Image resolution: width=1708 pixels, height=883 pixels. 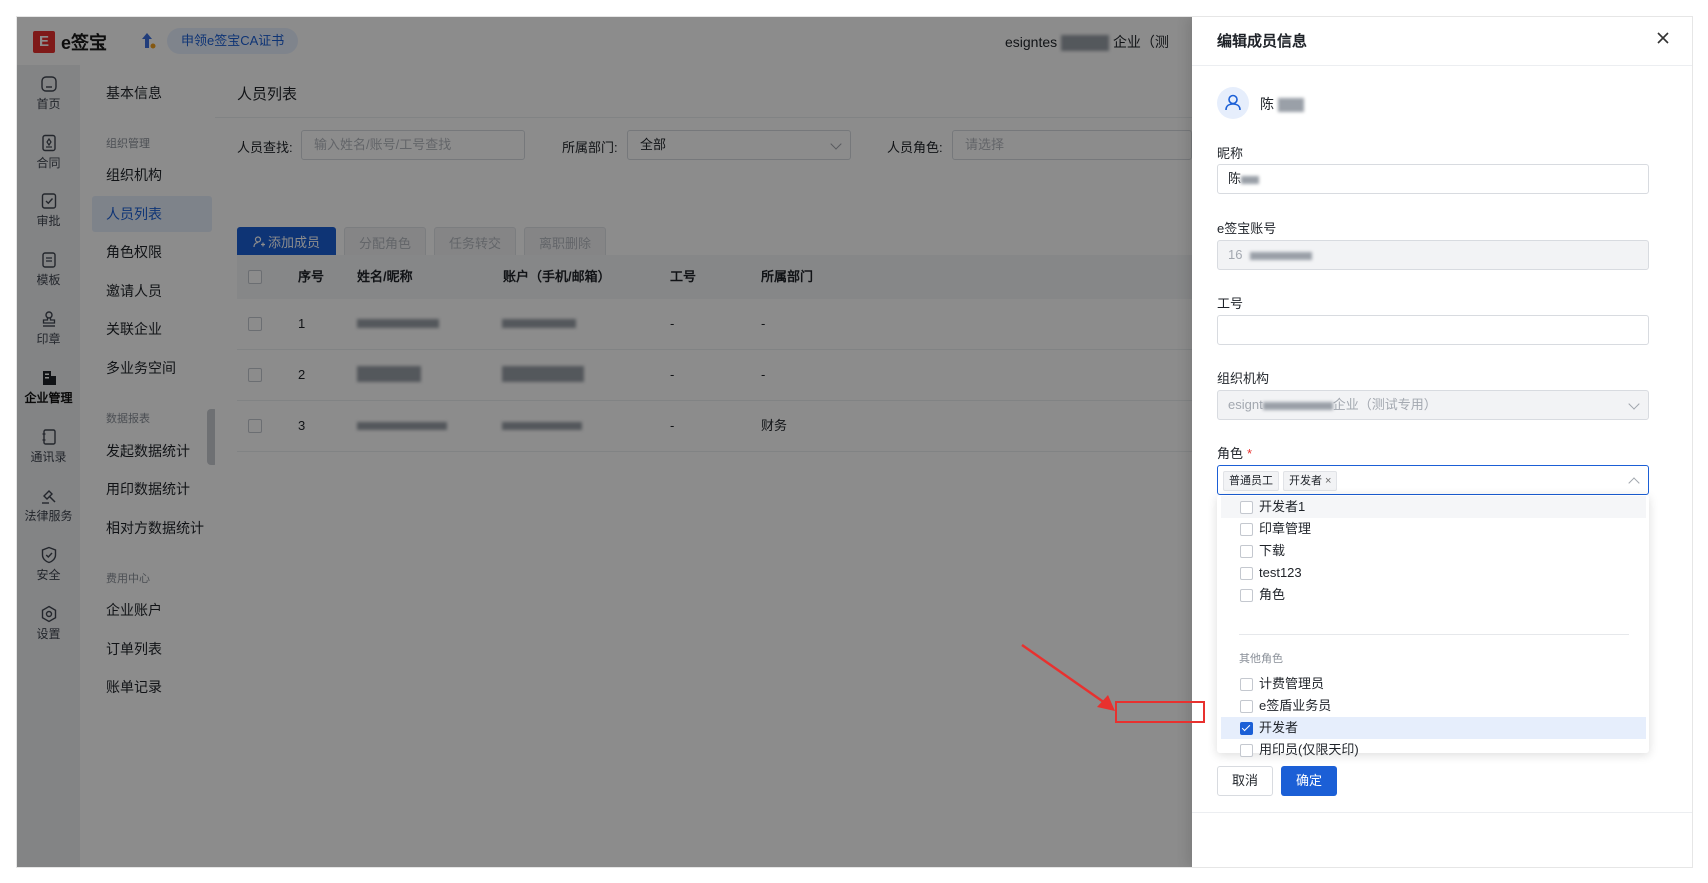 I want to click on option-label: 开发者, so click(x=1279, y=727).